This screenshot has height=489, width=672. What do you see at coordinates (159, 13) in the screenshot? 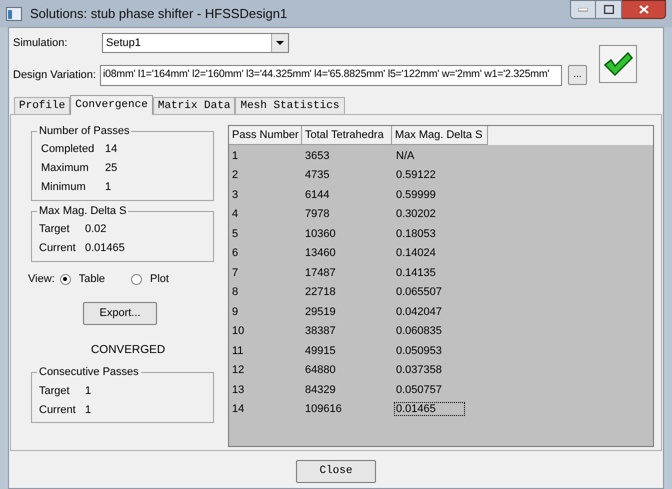
I see `window-title: Solutions: stub phase shifter - HFSSDesign1` at bounding box center [159, 13].